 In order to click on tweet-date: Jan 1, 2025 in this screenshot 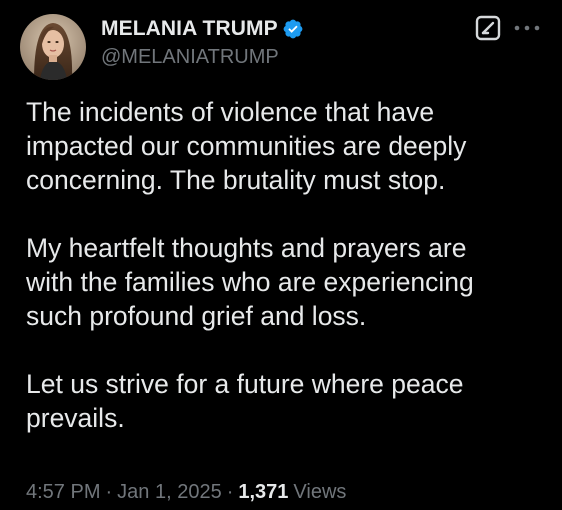, I will do `click(169, 492)`.